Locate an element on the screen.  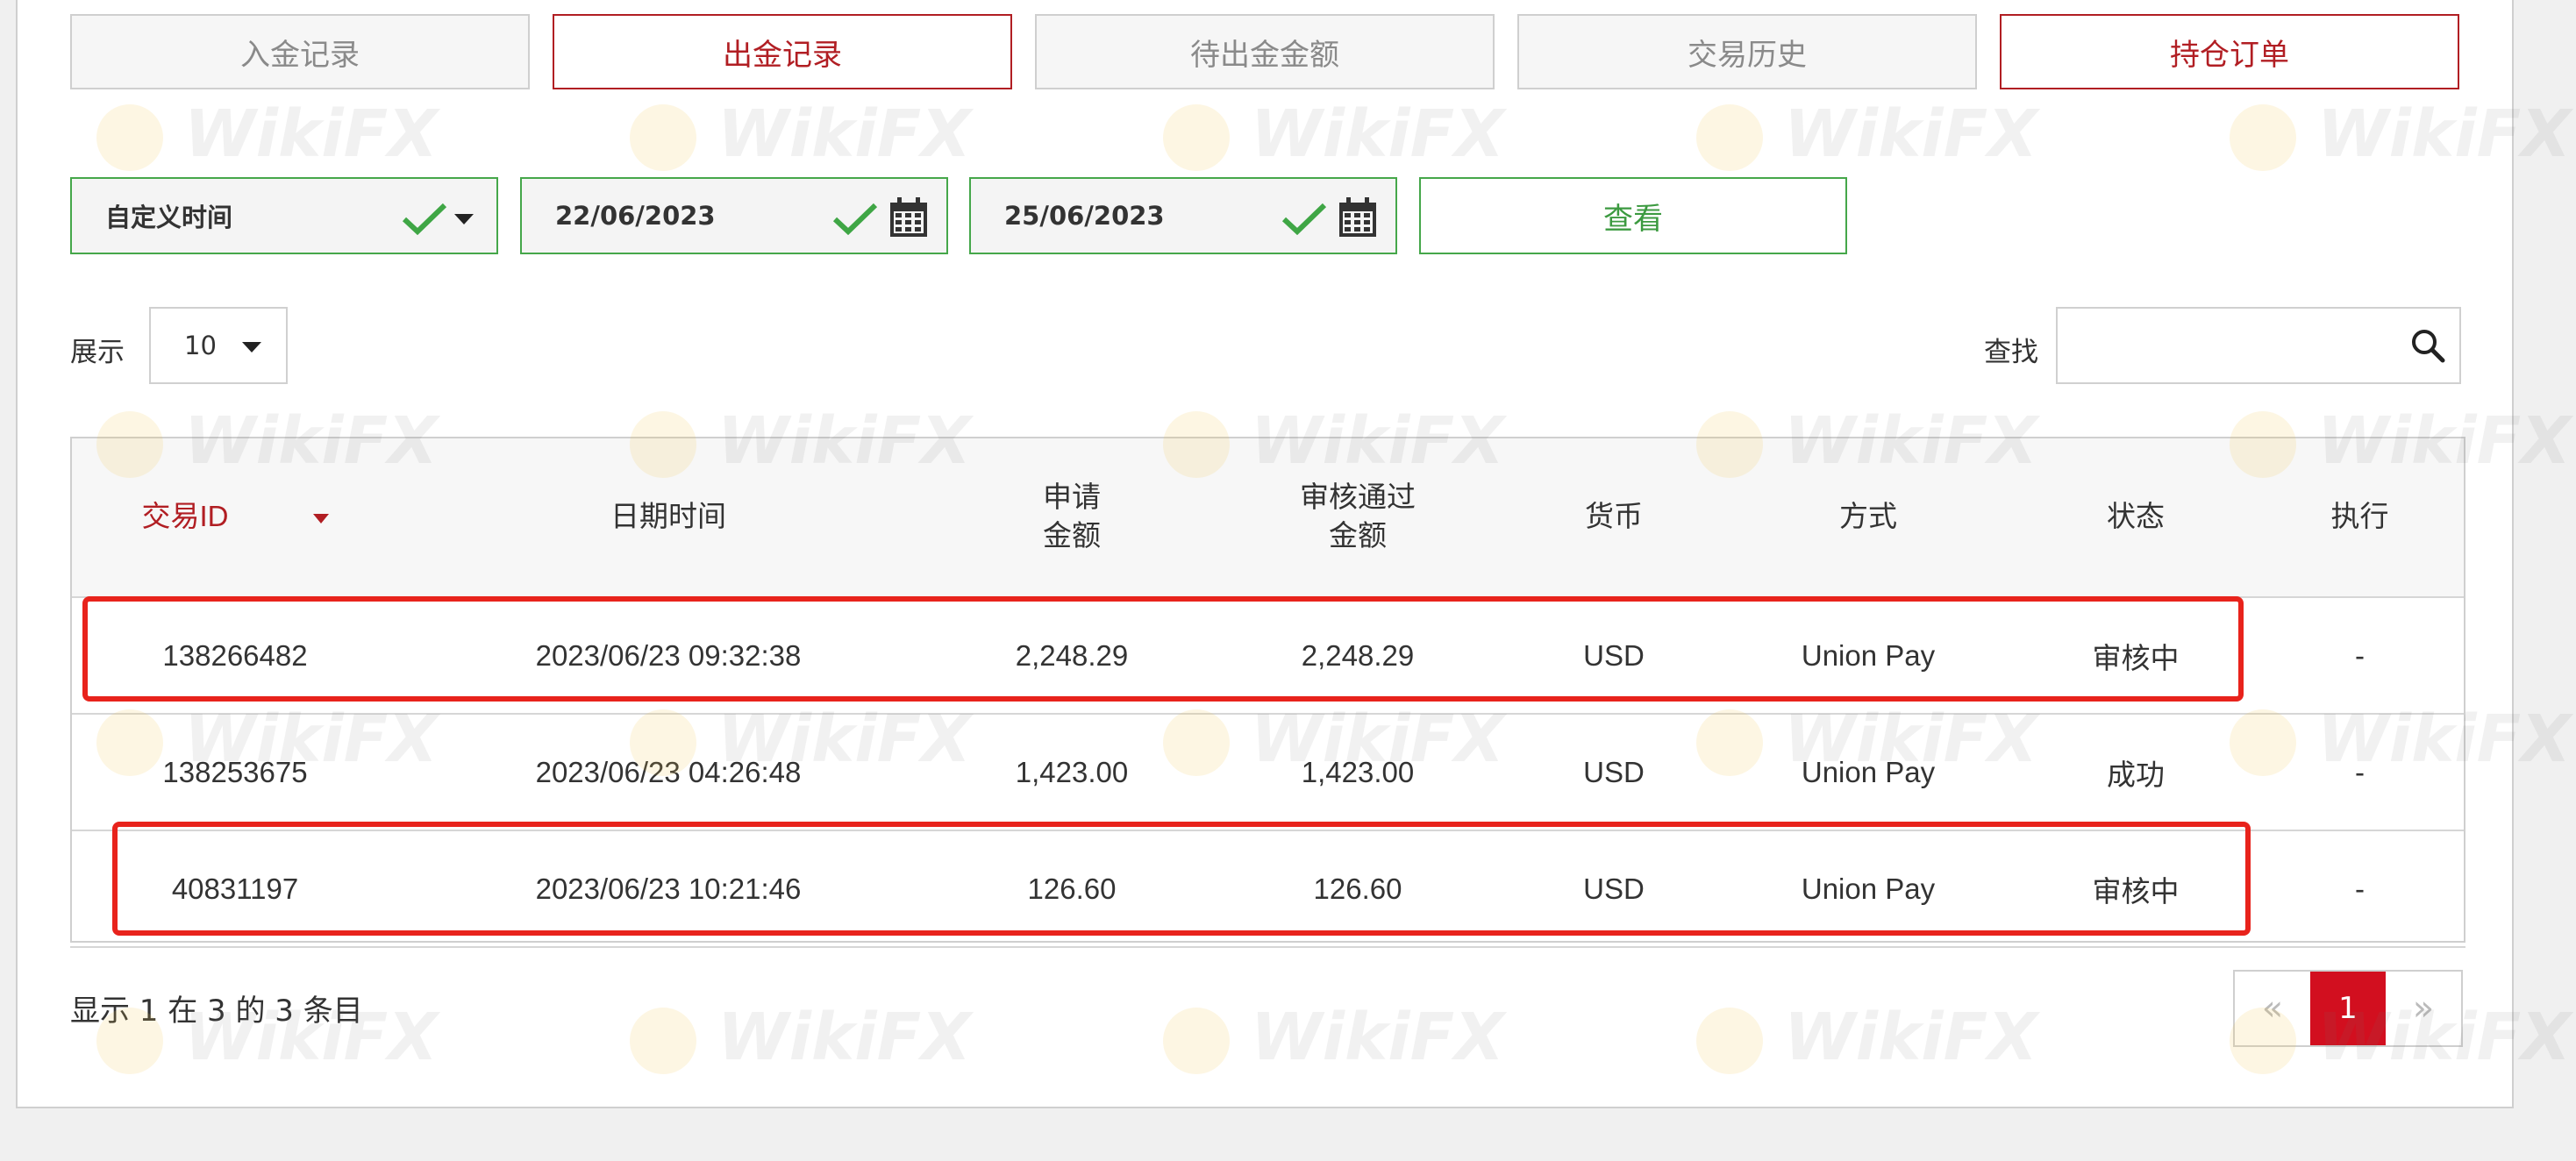
length-label: 展示 is located at coordinates (98, 352).